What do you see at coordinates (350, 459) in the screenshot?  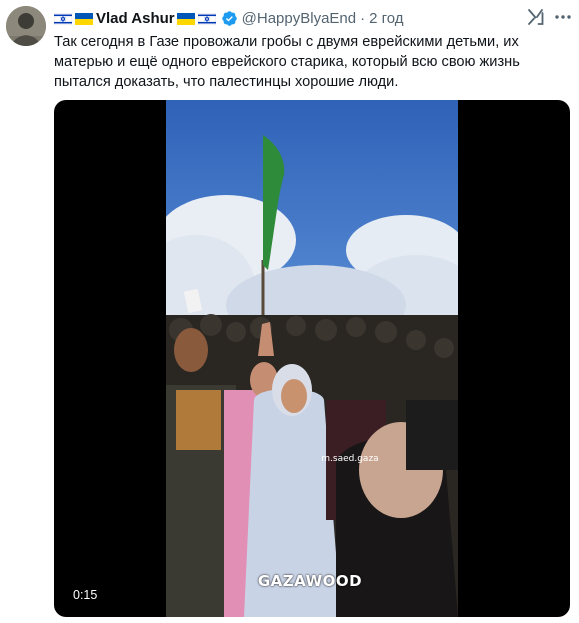 I see `watermark-handle: m.saed.gaza` at bounding box center [350, 459].